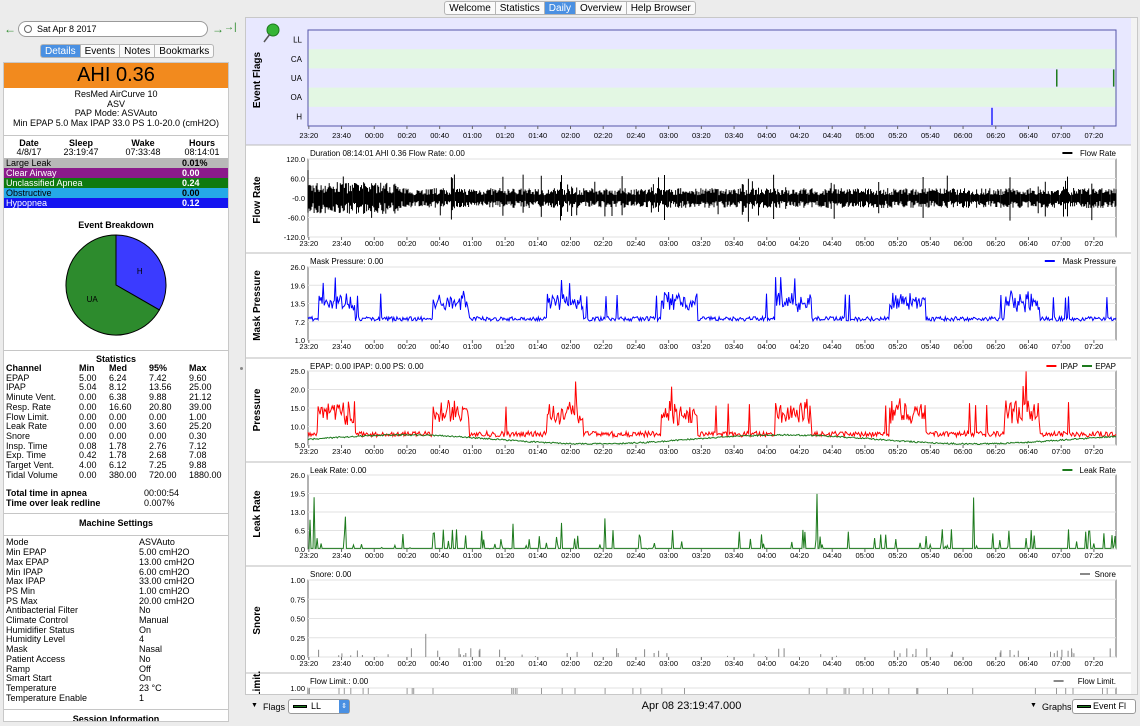 This screenshot has height=726, width=1140. I want to click on graphs-expand-icon: ▼, so click(1033, 705).